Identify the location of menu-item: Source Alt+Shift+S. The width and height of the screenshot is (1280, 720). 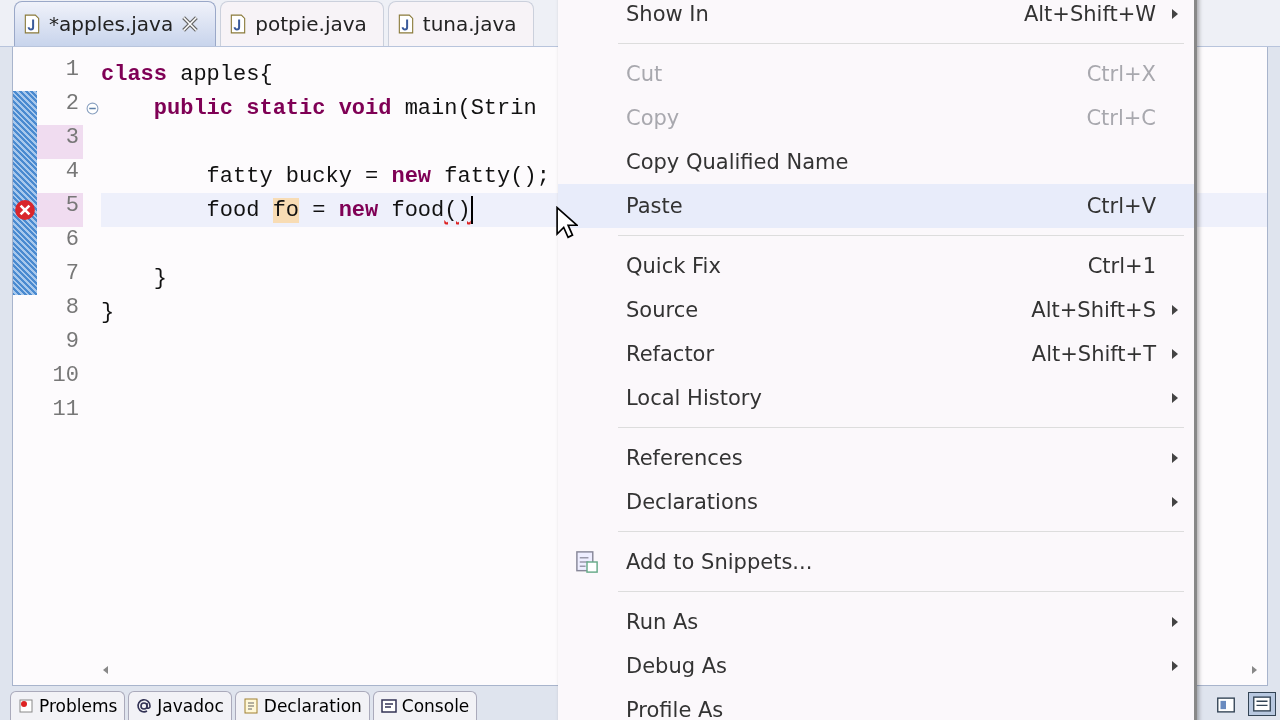
(876, 310).